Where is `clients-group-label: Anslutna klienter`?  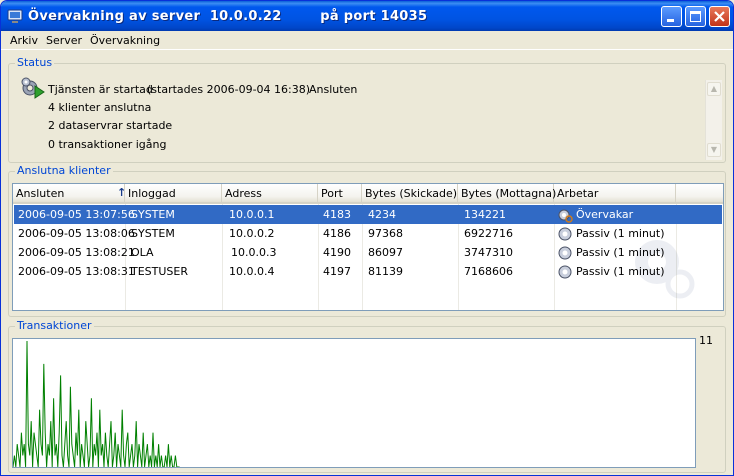 clients-group-label: Anslutna klienter is located at coordinates (64, 170).